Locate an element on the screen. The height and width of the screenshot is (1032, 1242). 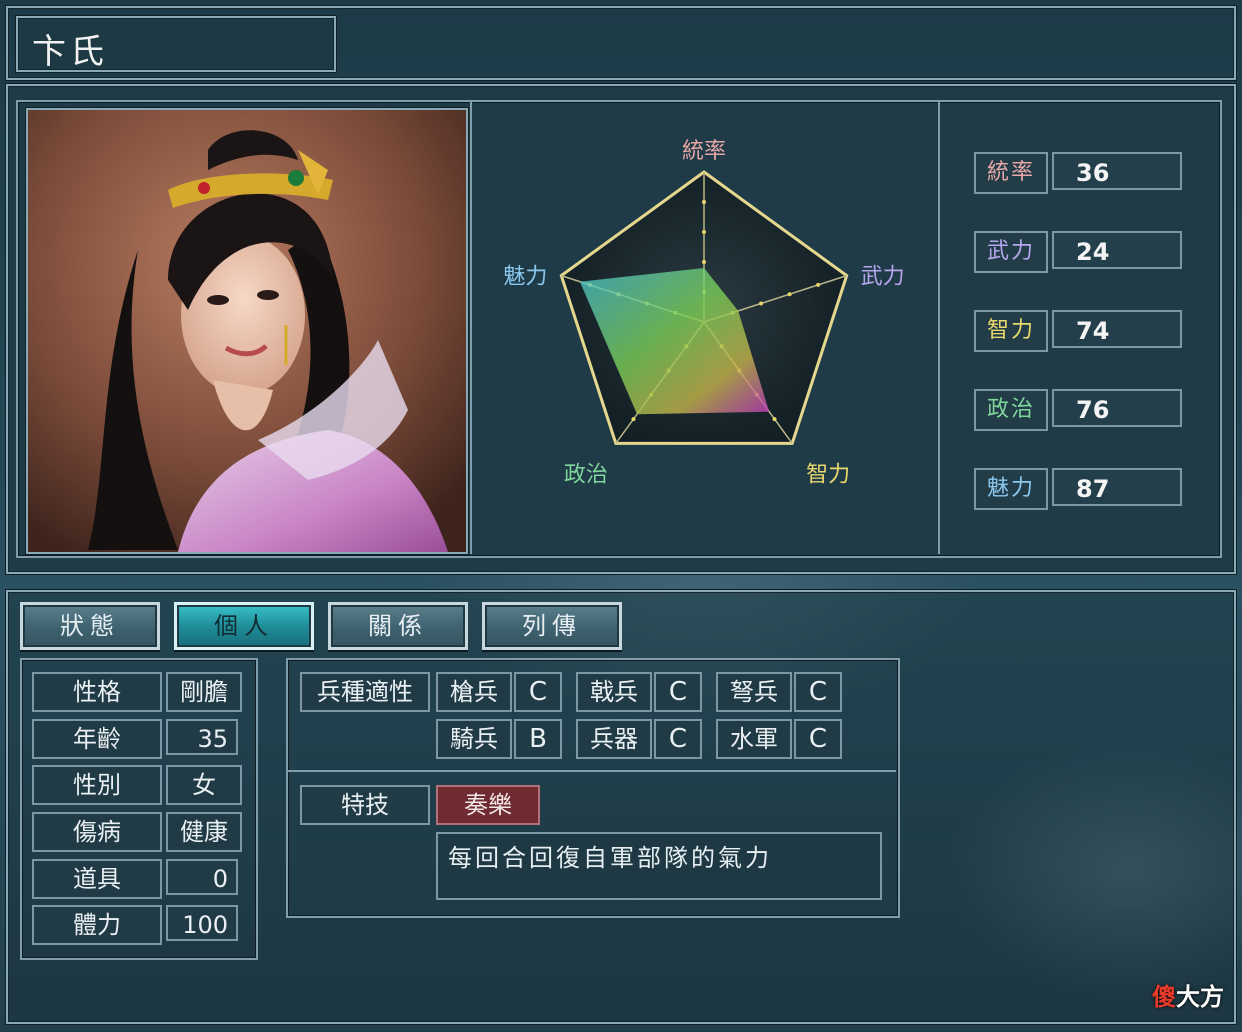
watermark-logo: 傻大方 is located at coordinates (1188, 994).